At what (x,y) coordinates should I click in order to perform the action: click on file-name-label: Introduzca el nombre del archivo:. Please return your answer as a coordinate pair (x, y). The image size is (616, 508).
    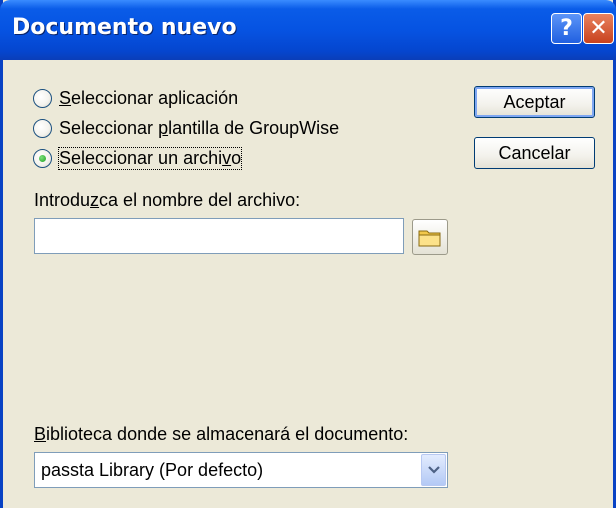
    Looking at the image, I should click on (167, 200).